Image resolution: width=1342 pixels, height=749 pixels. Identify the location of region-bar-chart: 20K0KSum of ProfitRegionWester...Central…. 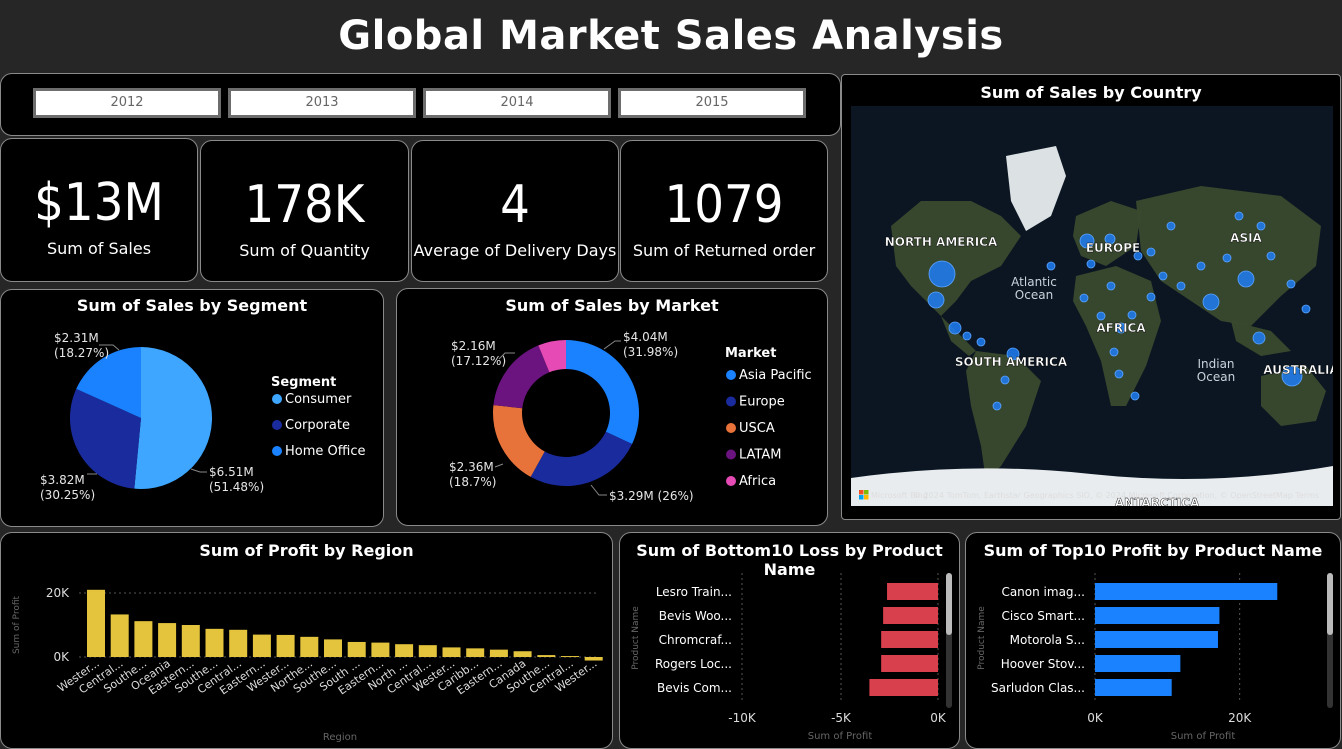
(306, 640).